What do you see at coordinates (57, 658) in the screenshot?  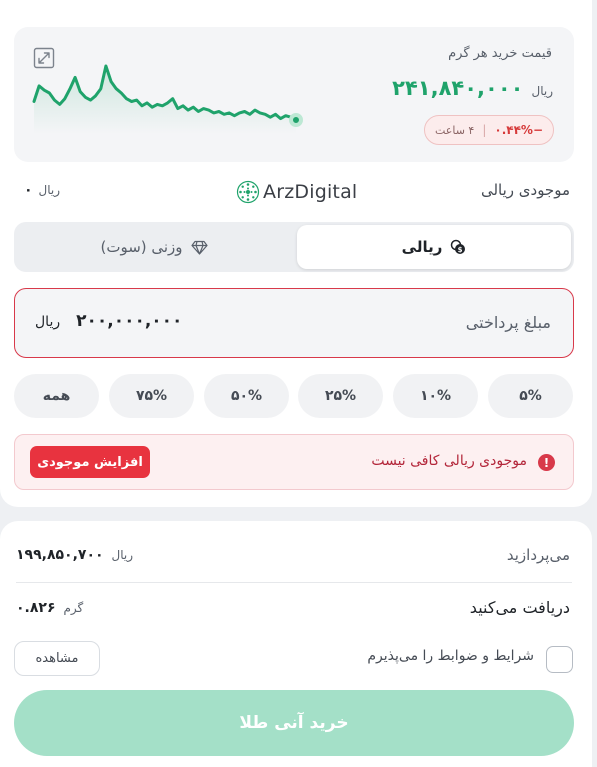 I see `view-terms-button: مشاهده` at bounding box center [57, 658].